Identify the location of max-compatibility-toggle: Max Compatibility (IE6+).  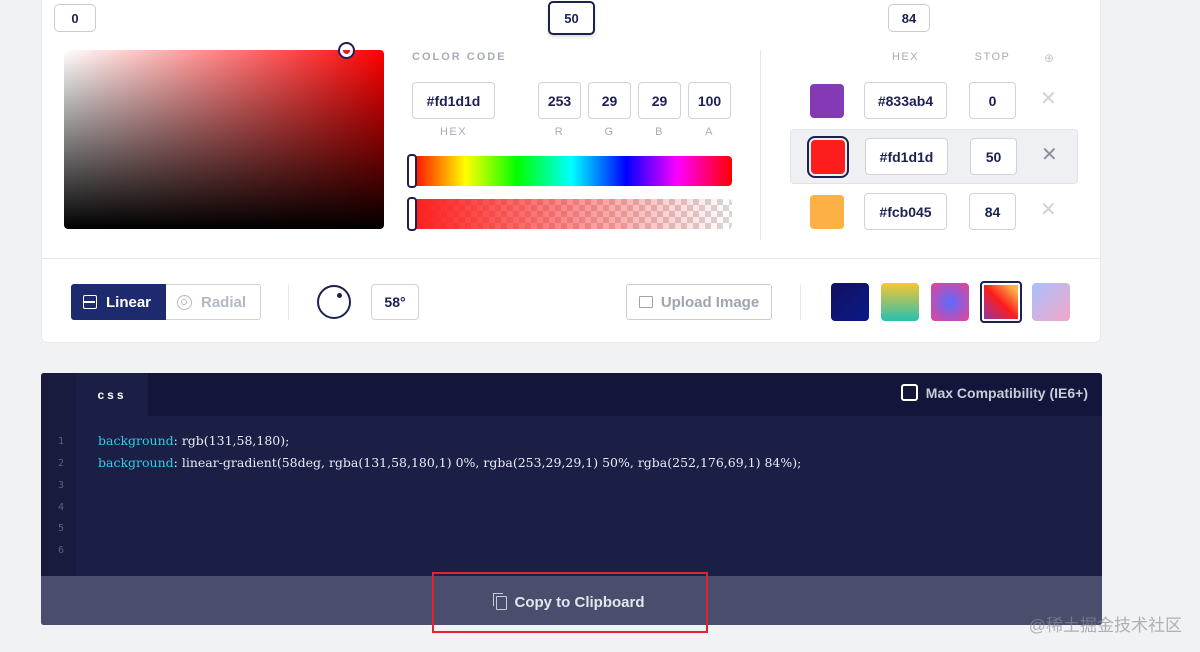
(994, 392).